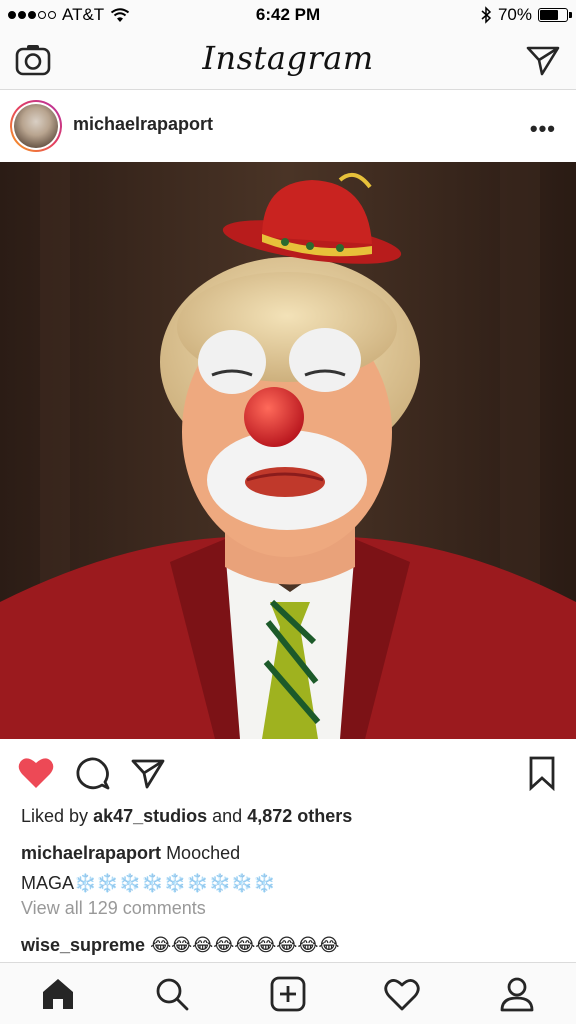 The image size is (576, 1024). I want to click on likes-and: and, so click(227, 816).